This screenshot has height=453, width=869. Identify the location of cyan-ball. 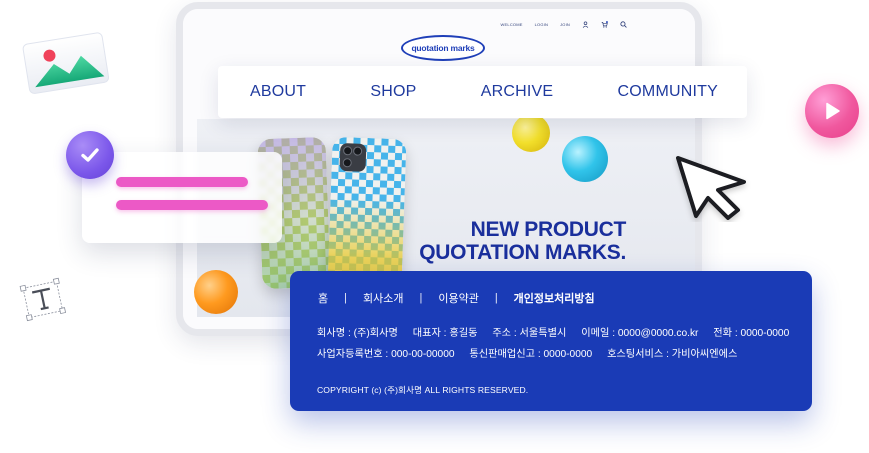
(585, 159).